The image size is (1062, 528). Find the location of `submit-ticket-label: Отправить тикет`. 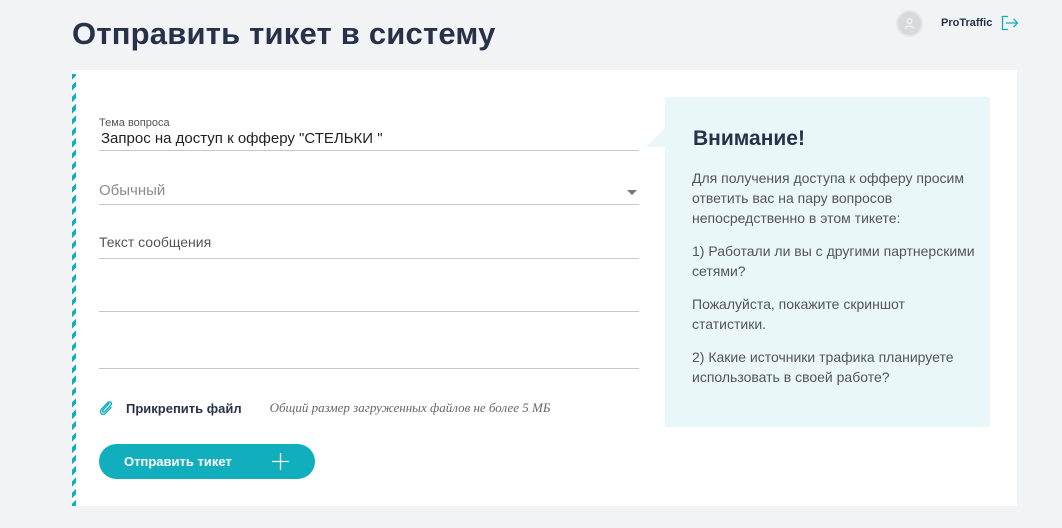

submit-ticket-label: Отправить тикет is located at coordinates (178, 461).